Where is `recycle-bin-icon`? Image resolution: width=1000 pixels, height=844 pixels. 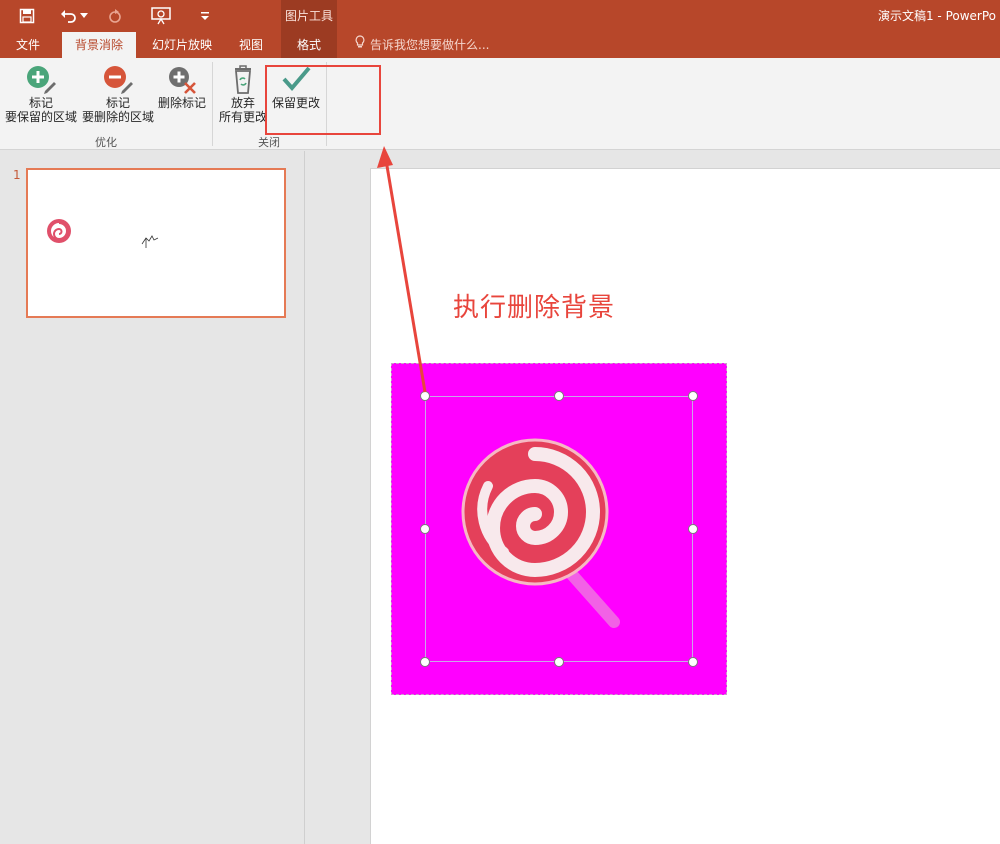
recycle-bin-icon is located at coordinates (243, 79).